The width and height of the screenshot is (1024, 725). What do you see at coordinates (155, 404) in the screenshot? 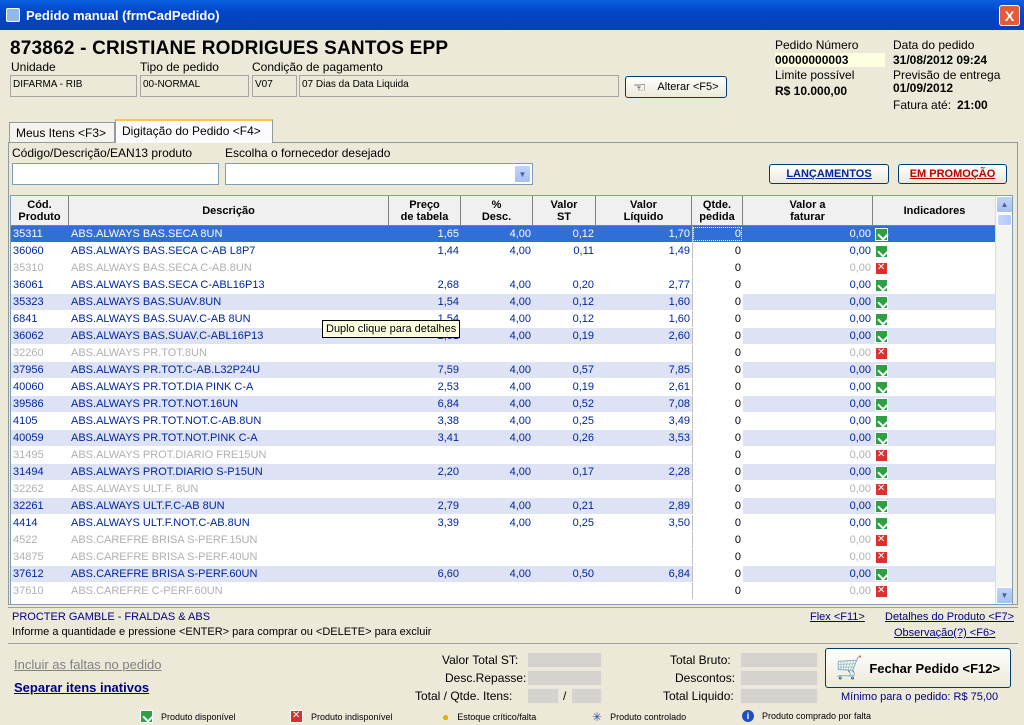
I see `table-cell: ABS.ALWAYS PR.TOT.NOT.16UN` at bounding box center [155, 404].